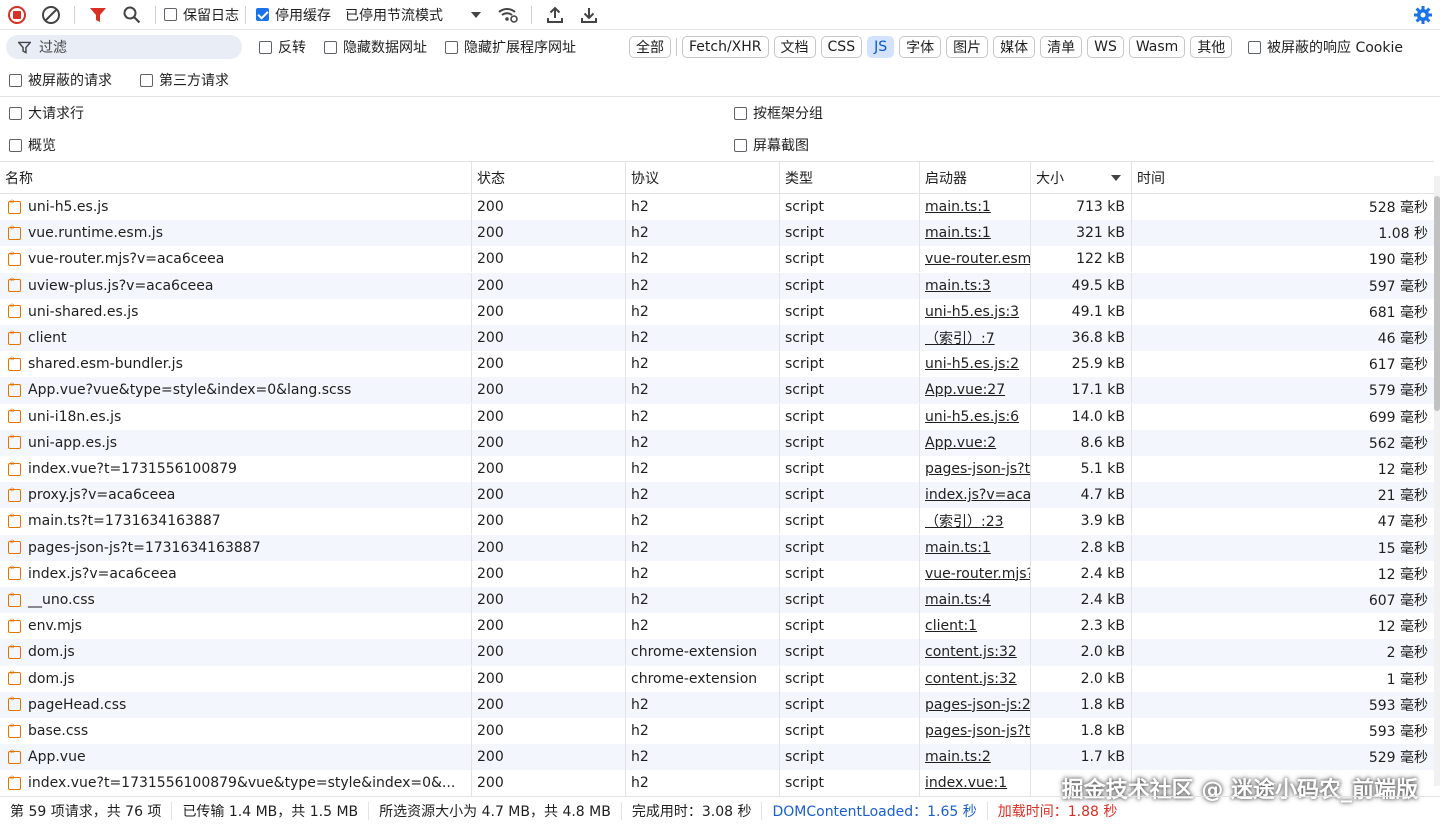  What do you see at coordinates (974, 442) in the screenshot?
I see `cell-initiator: App.vue:2` at bounding box center [974, 442].